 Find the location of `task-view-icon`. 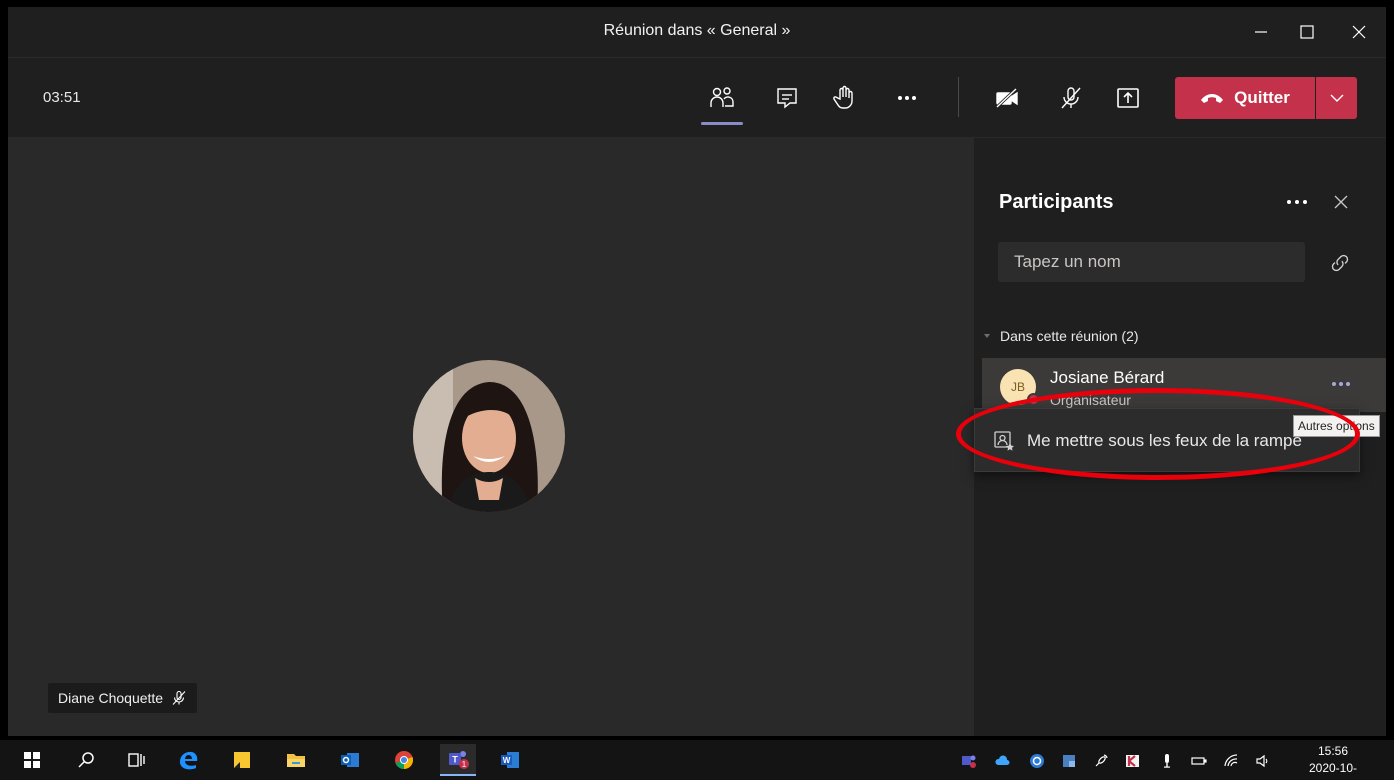

task-view-icon is located at coordinates (136, 760).